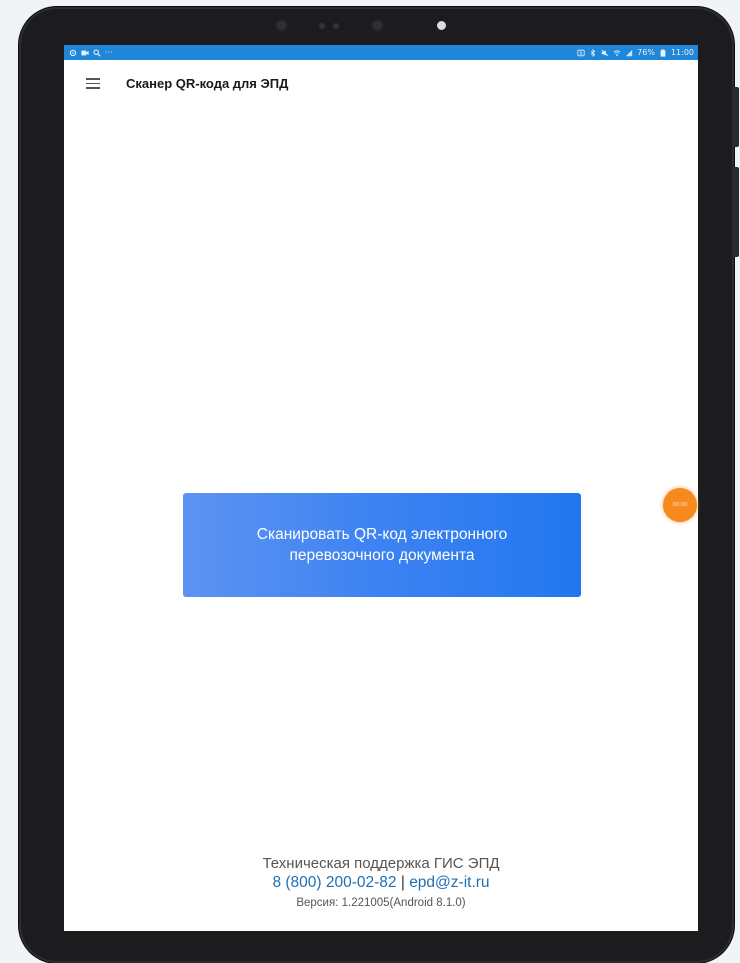 This screenshot has height=963, width=740. Describe the element at coordinates (736, 117) in the screenshot. I see `power-button` at that location.